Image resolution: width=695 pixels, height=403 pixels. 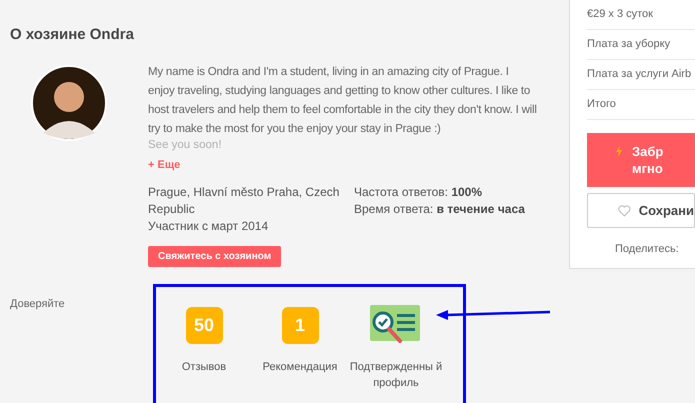 What do you see at coordinates (204, 367) in the screenshot?
I see `badge-label: Отзывов` at bounding box center [204, 367].